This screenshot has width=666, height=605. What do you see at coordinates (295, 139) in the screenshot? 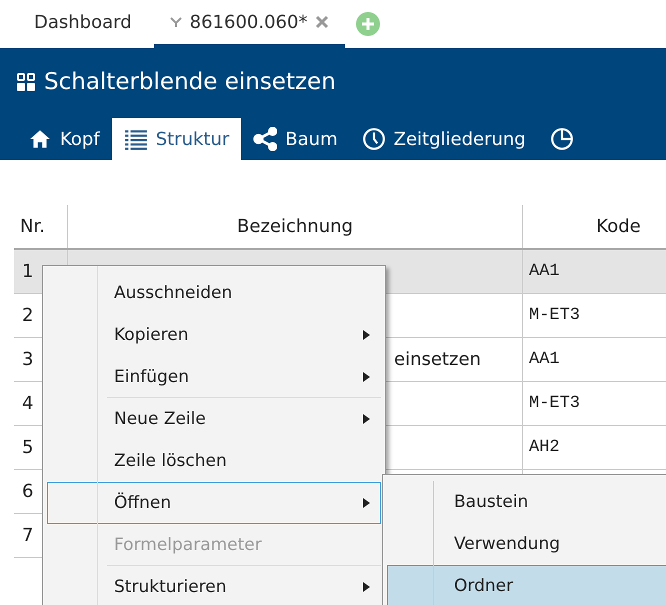
I see `view-tab: Baum` at bounding box center [295, 139].